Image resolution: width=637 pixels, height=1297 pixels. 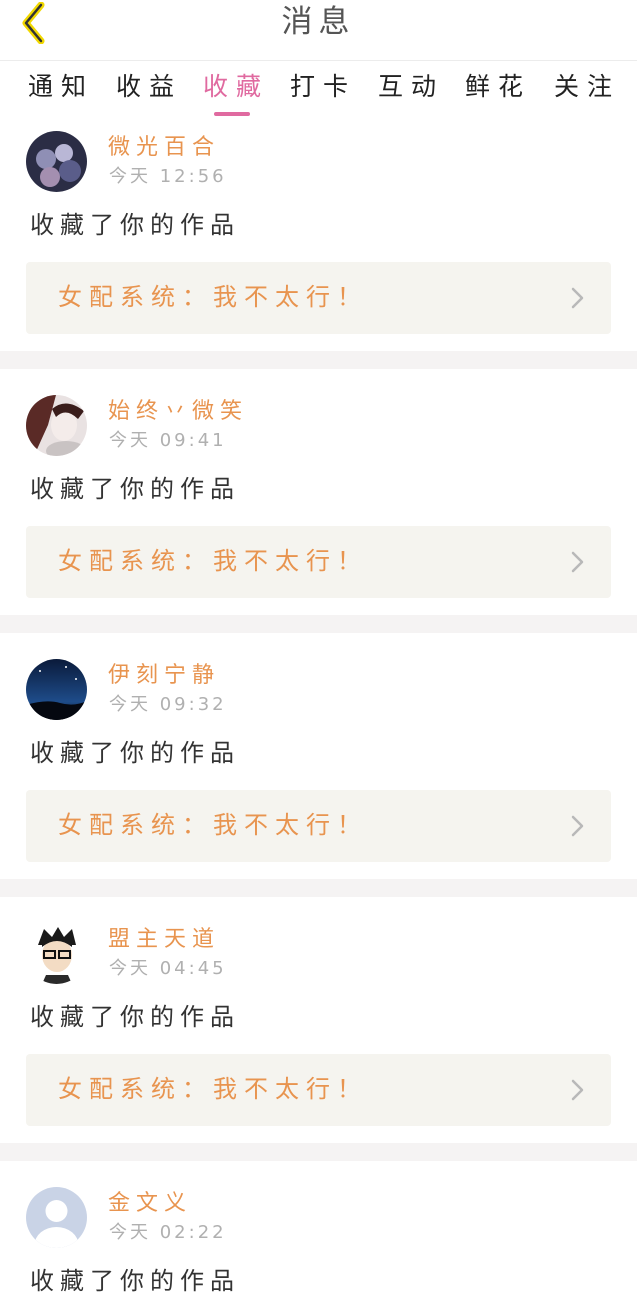 What do you see at coordinates (236, 87) in the screenshot?
I see `tab-favorites: 收藏` at bounding box center [236, 87].